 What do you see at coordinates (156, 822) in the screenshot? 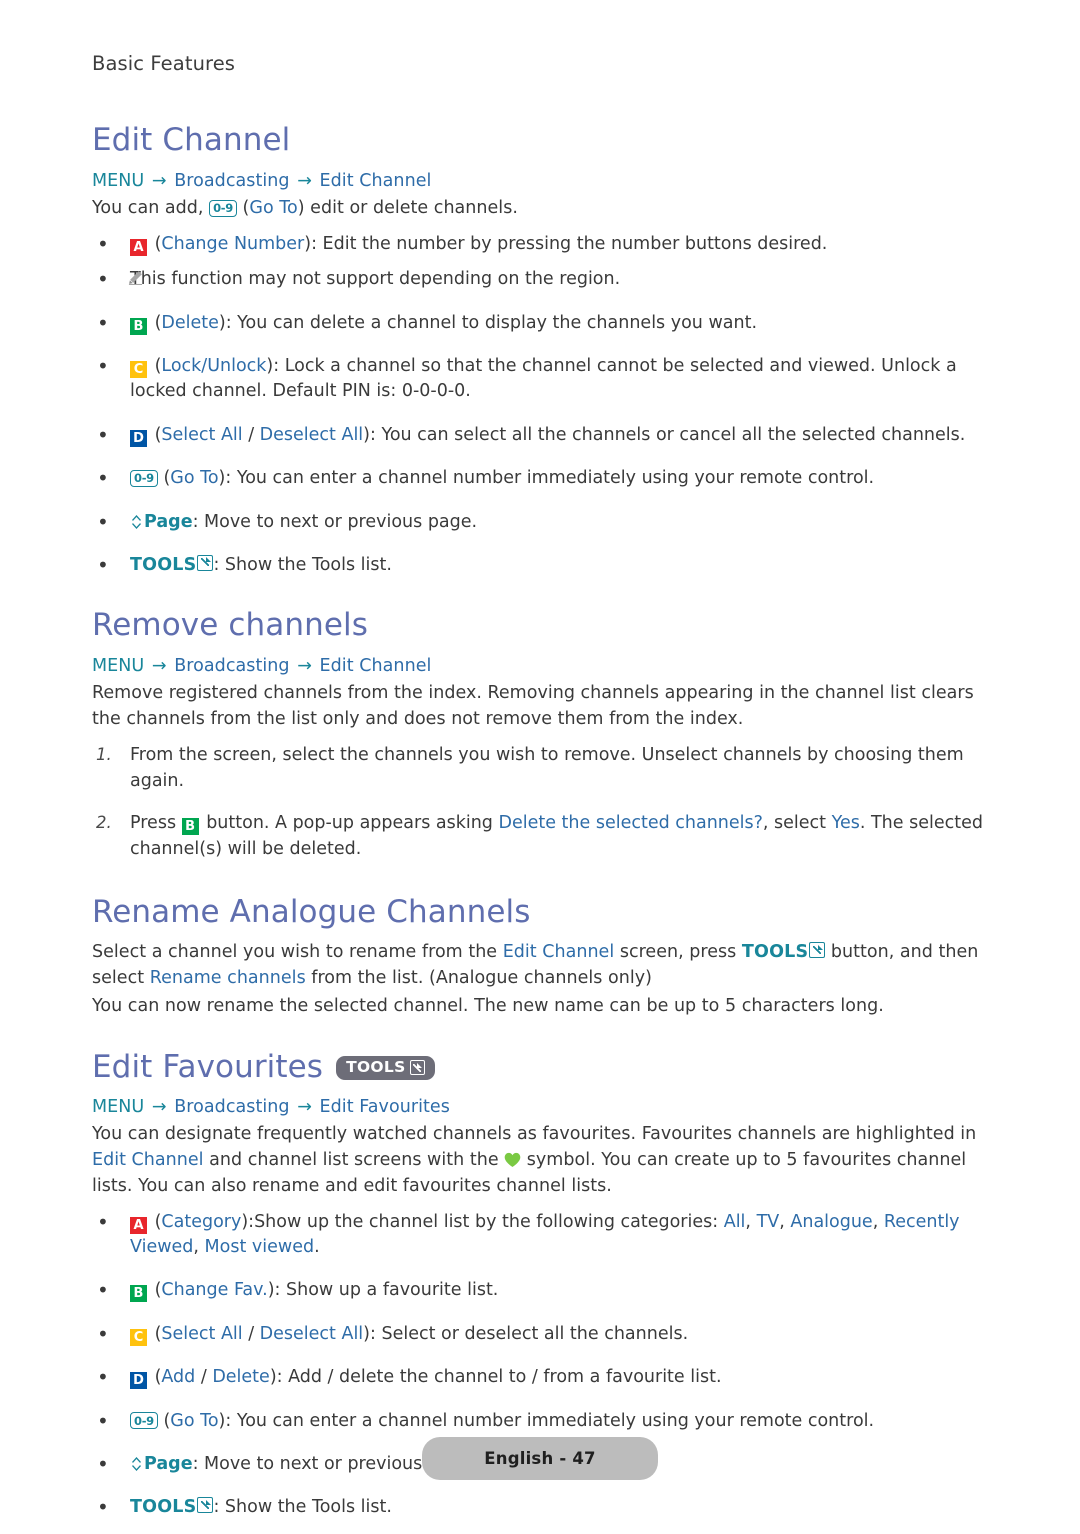
I see `step-text-pre: Press` at bounding box center [156, 822].